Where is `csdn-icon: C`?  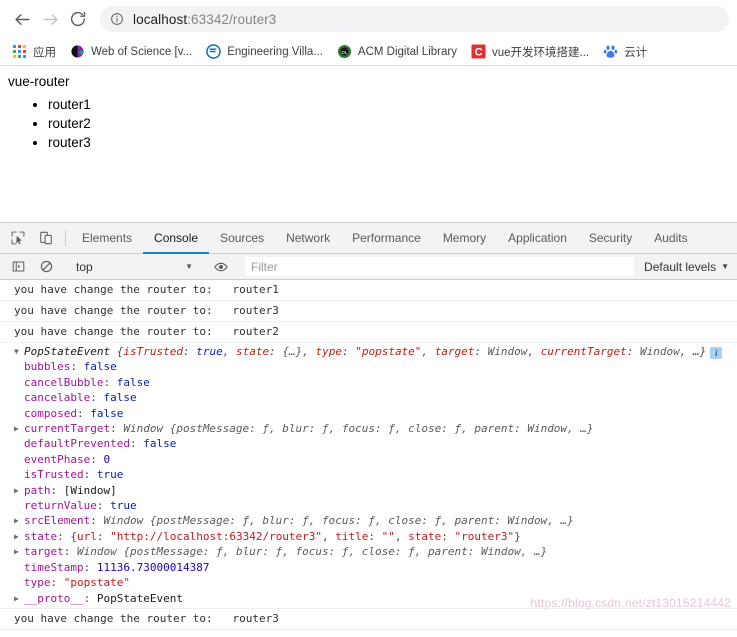
csdn-icon: C is located at coordinates (478, 51).